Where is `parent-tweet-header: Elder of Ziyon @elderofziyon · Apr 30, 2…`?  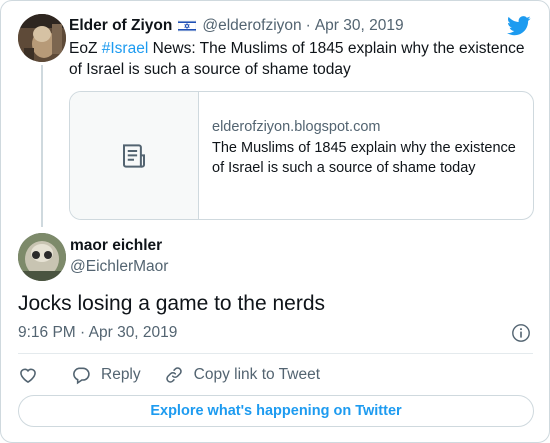 parent-tweet-header: Elder of Ziyon @elderofziyon · Apr 30, 2… is located at coordinates (236, 26).